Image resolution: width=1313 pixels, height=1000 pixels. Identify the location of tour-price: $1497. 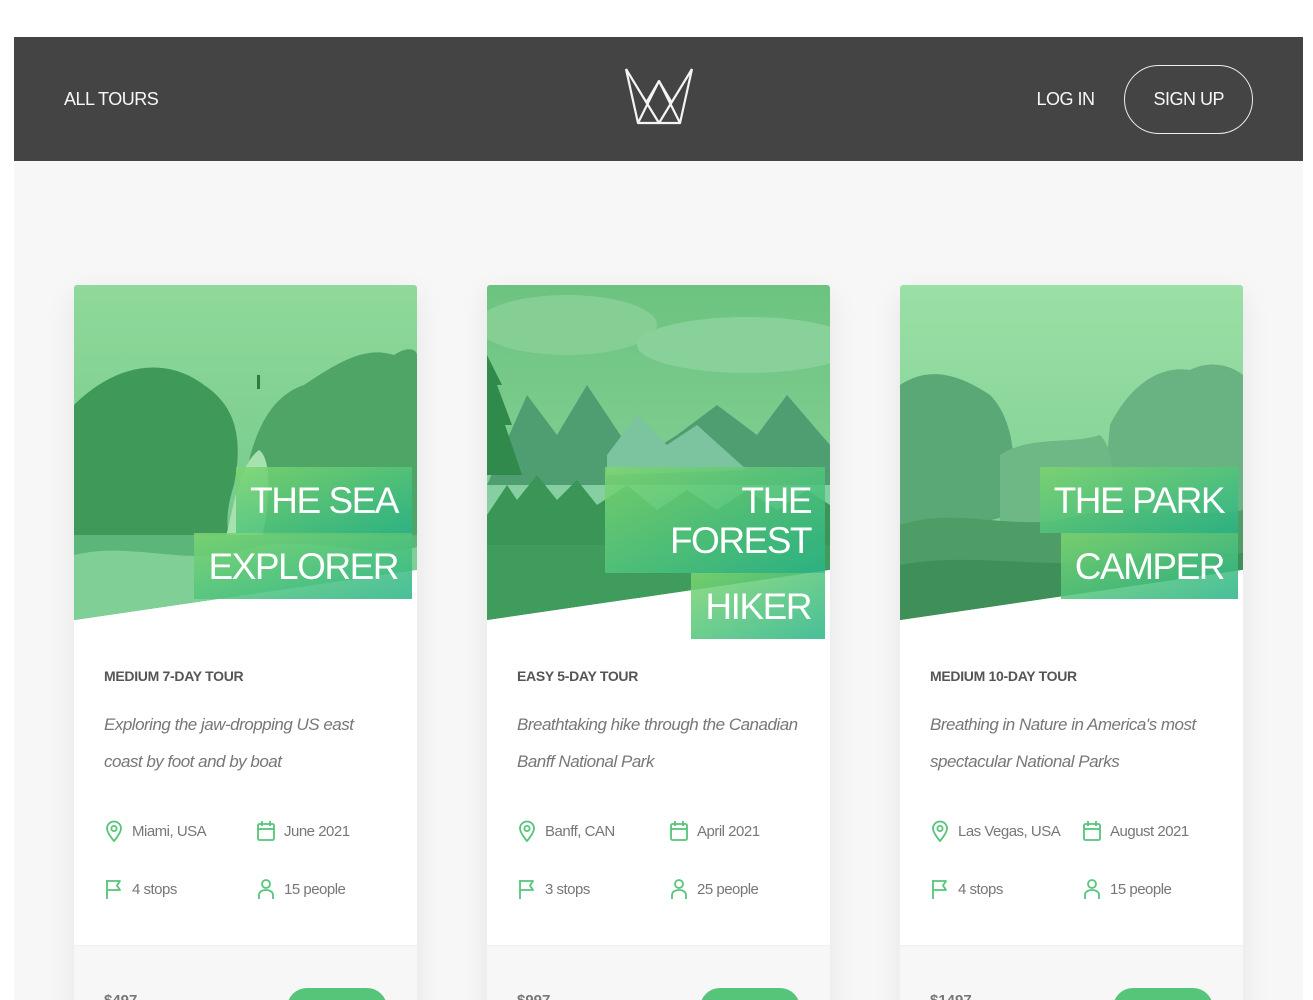
(951, 996).